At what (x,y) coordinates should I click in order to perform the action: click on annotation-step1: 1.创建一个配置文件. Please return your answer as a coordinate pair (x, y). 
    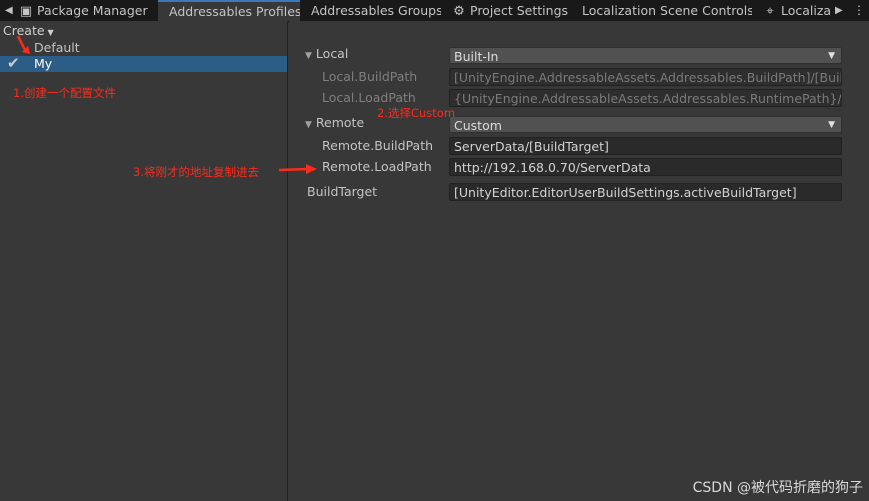
    Looking at the image, I should click on (64, 93).